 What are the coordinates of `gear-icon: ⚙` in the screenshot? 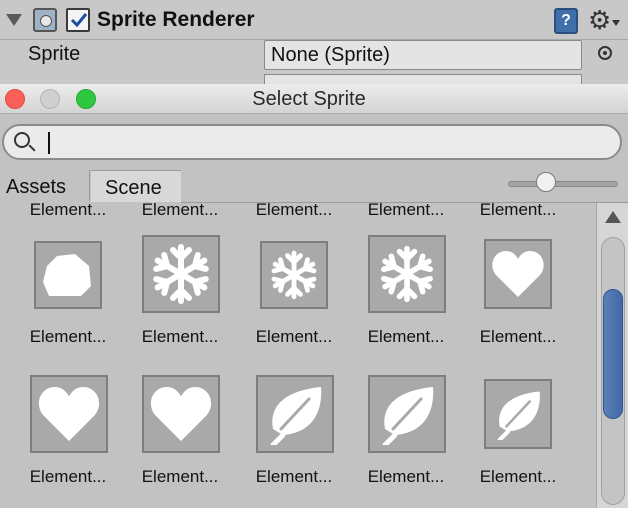 It's located at (599, 20).